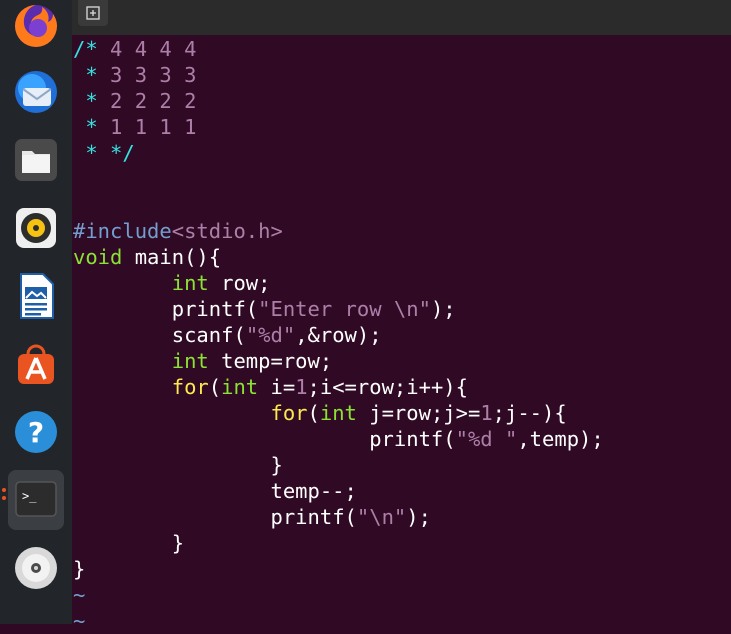 Image resolution: width=731 pixels, height=634 pixels. Describe the element at coordinates (270, 335) in the screenshot. I see `string-literal: "%d"` at that location.